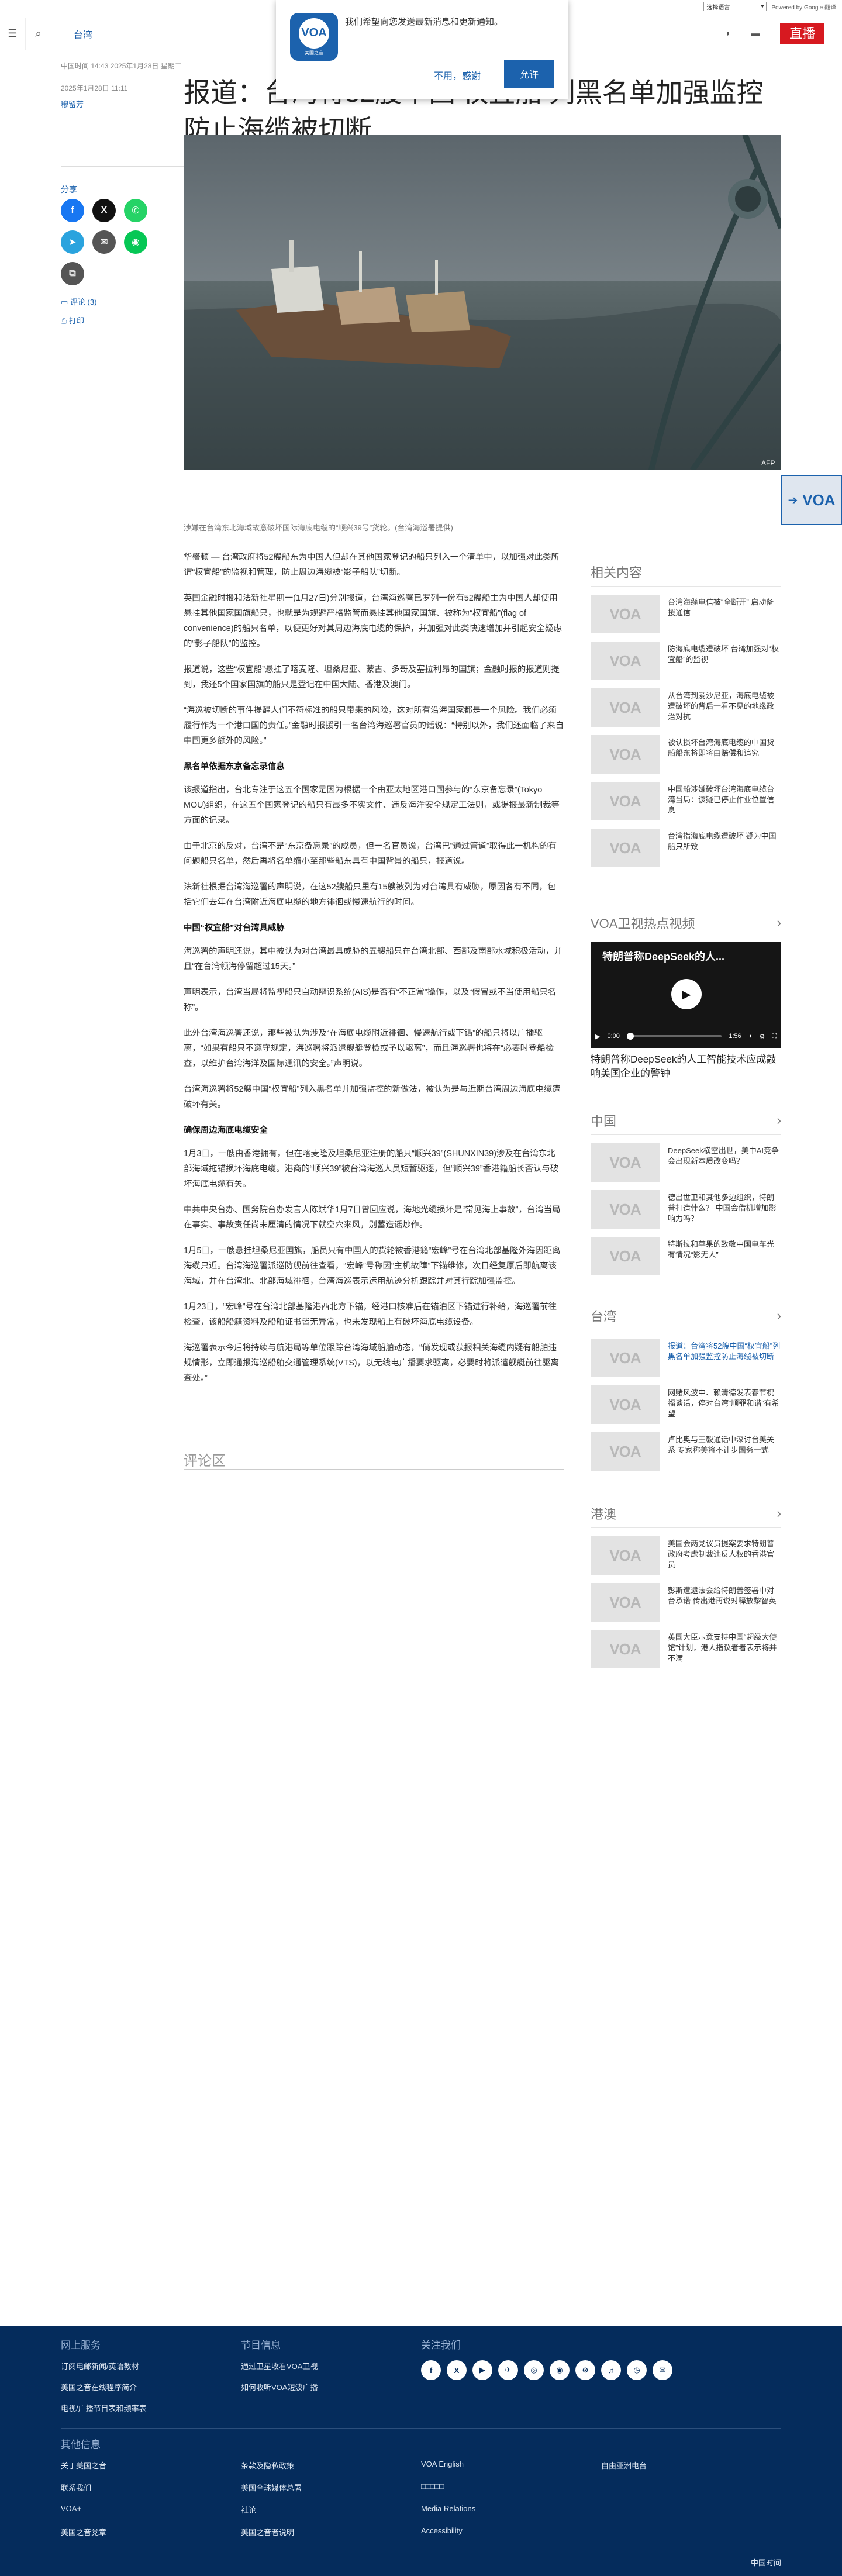  Describe the element at coordinates (686, 1163) in the screenshot. I see `china-item: VOA DeepSeek横空出世，美中AI竞争会出现新本质改变吗？` at that location.